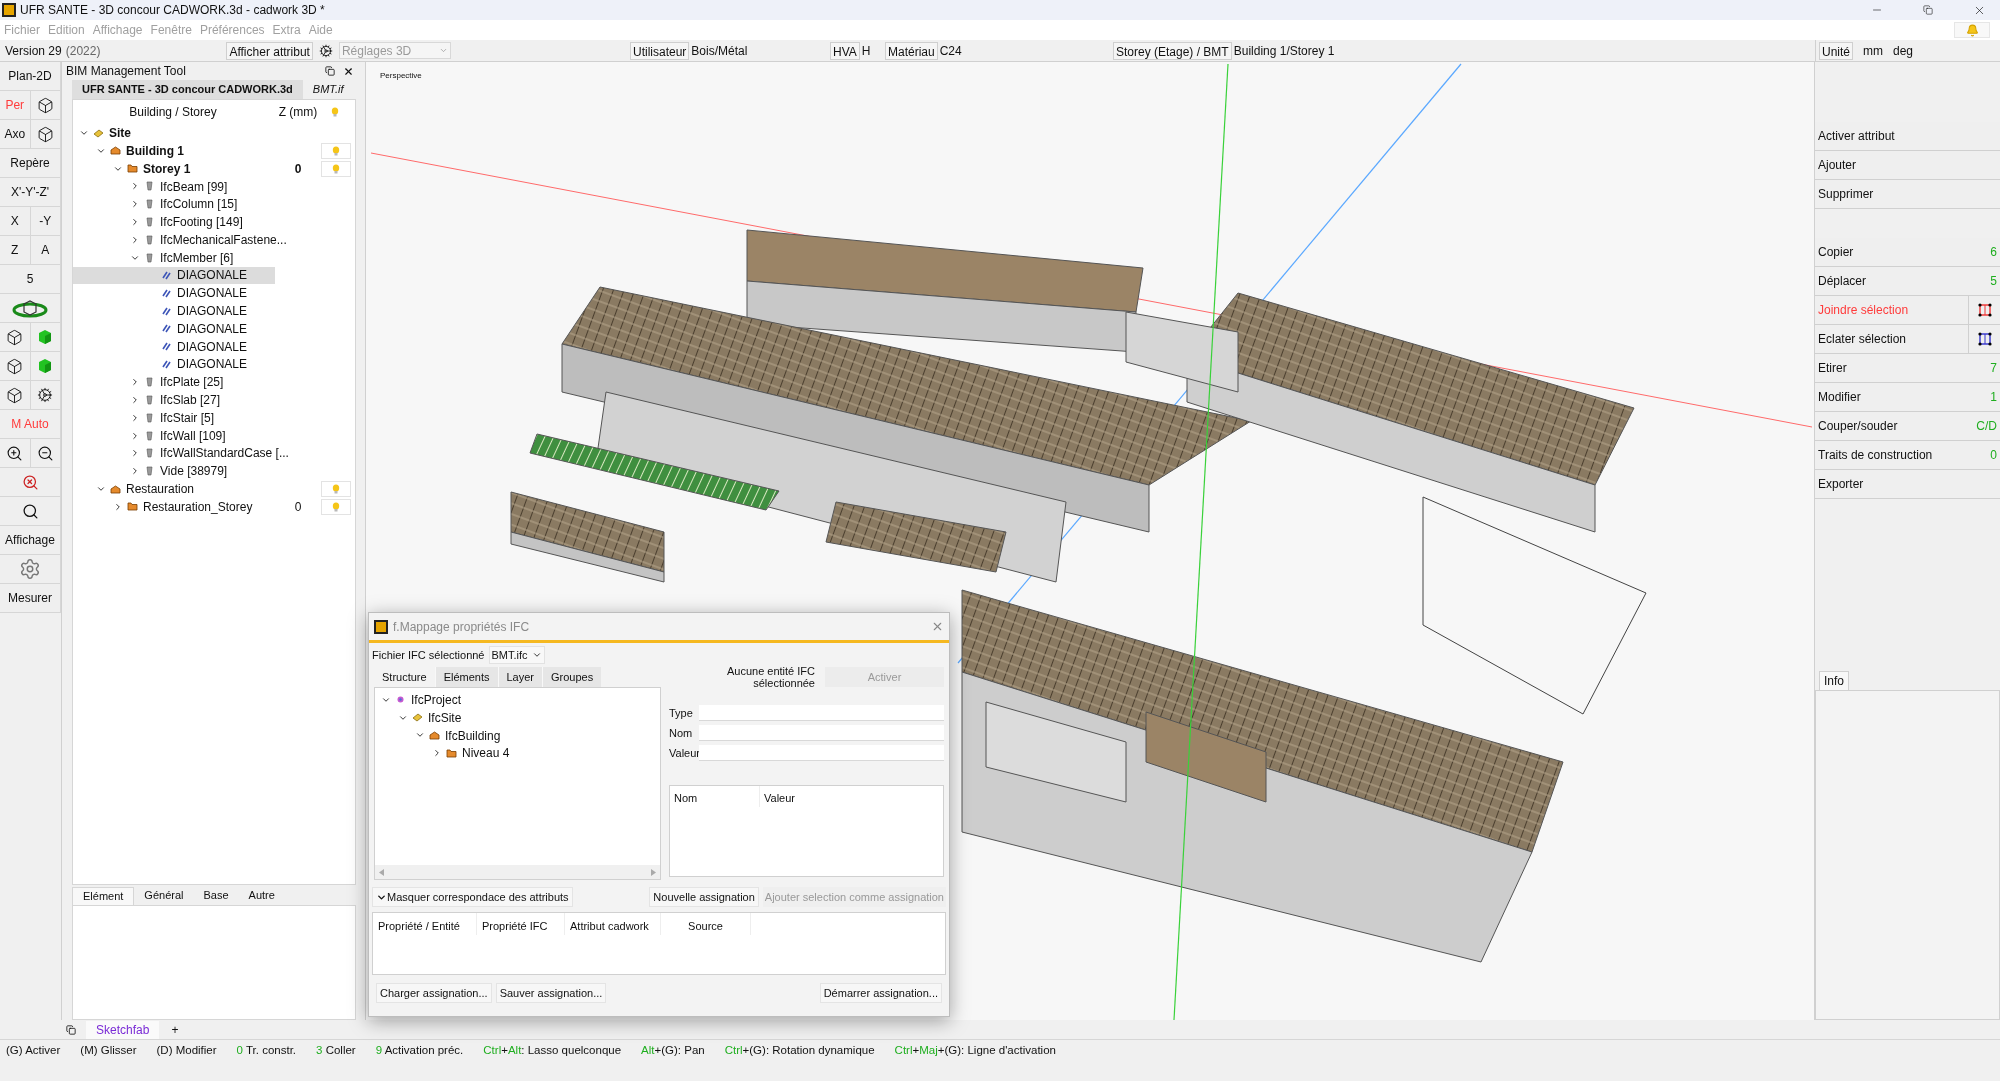 Image resolution: width=2000 pixels, height=1081 pixels. Describe the element at coordinates (30, 540) in the screenshot. I see `tool-button: Affichage` at that location.